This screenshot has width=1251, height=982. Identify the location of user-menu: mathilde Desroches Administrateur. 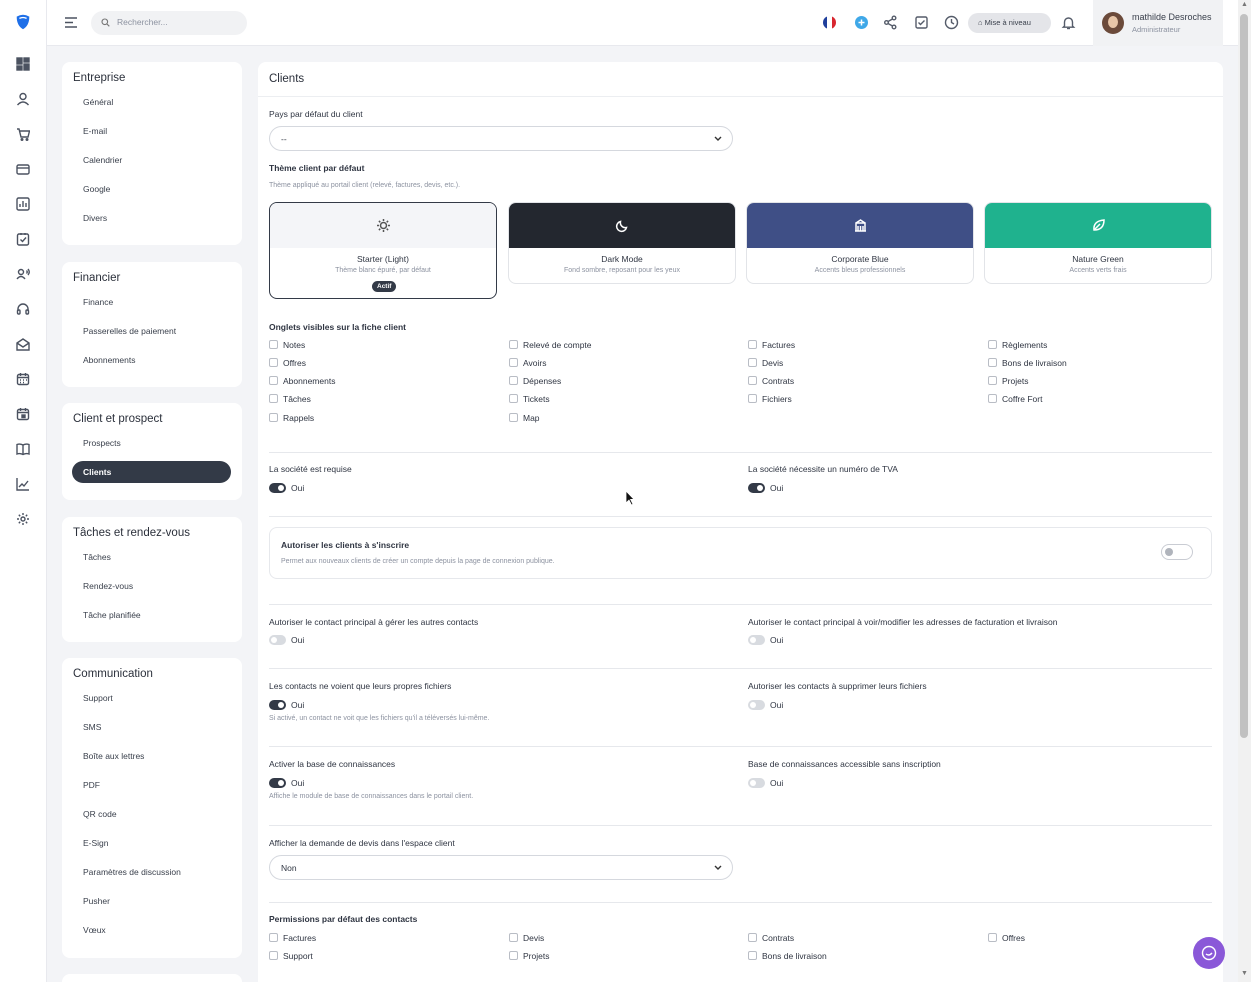
(1158, 23).